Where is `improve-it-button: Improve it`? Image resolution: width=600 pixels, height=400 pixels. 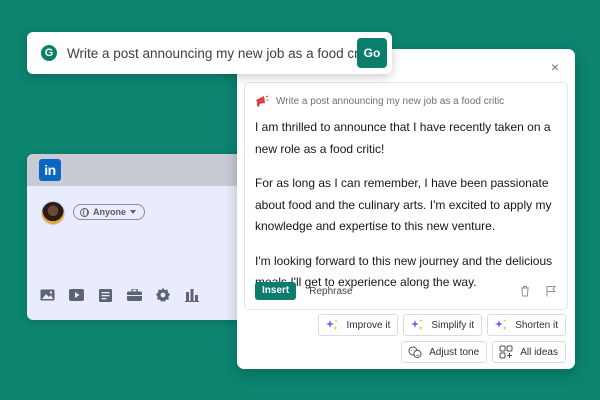
improve-it-button: Improve it is located at coordinates (358, 325).